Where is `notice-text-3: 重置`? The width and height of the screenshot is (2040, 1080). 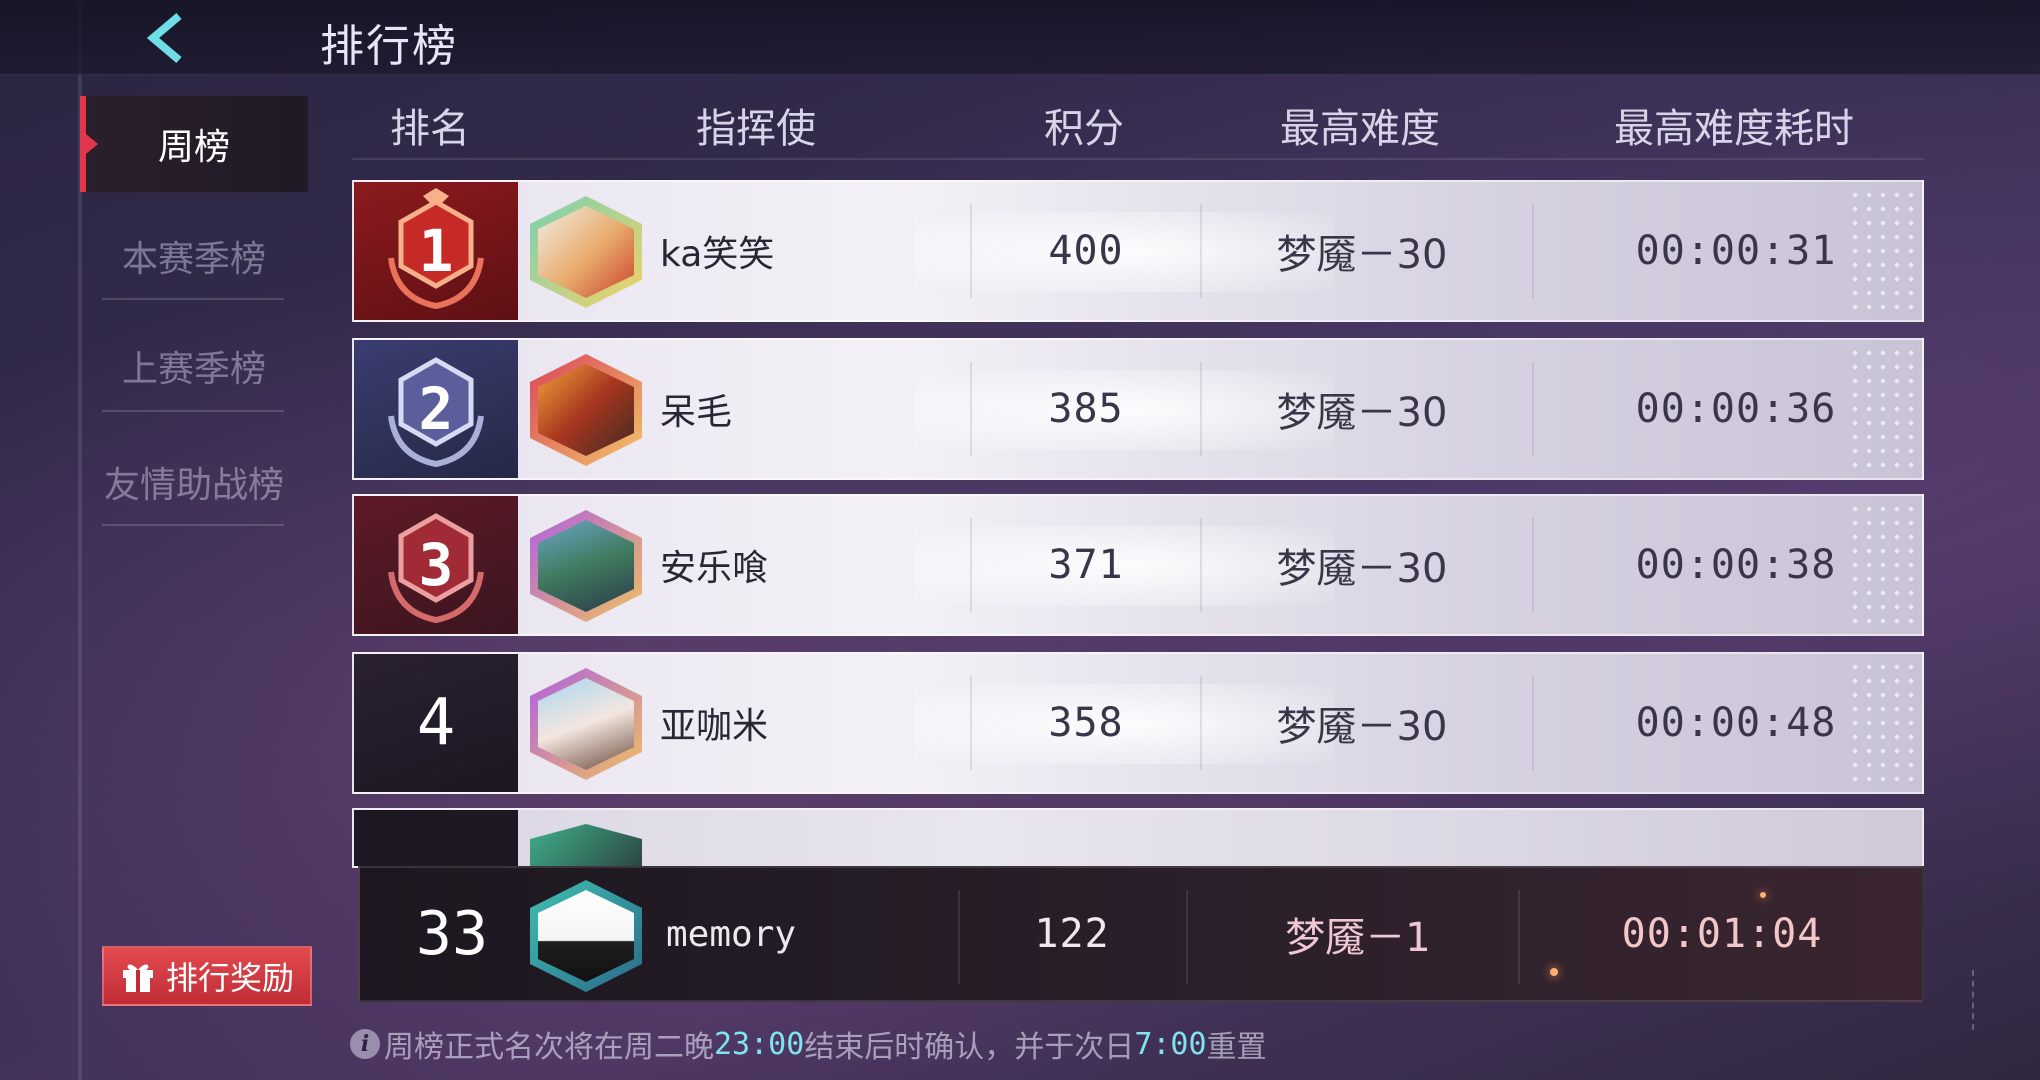 notice-text-3: 重置 is located at coordinates (1236, 1047).